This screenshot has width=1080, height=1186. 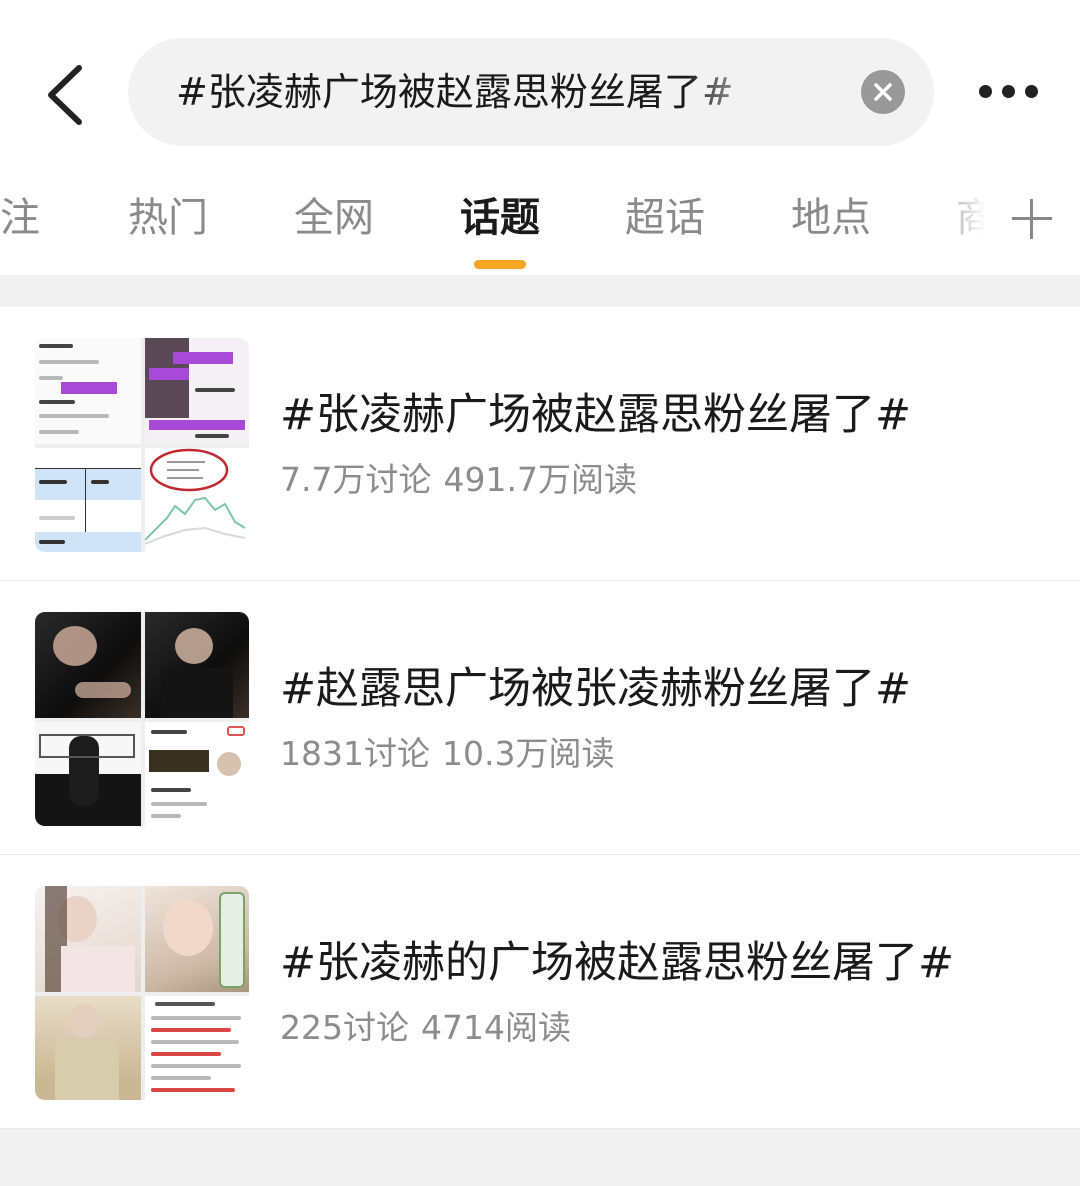 I want to click on thumb-document, so click(x=197, y=1048).